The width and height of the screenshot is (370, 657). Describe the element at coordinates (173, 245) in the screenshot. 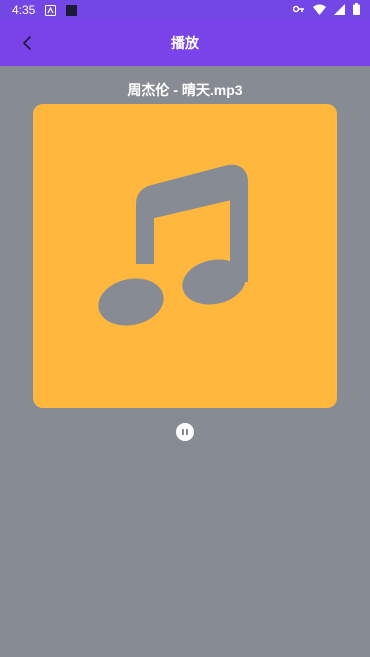

I see `music-note-icon` at that location.